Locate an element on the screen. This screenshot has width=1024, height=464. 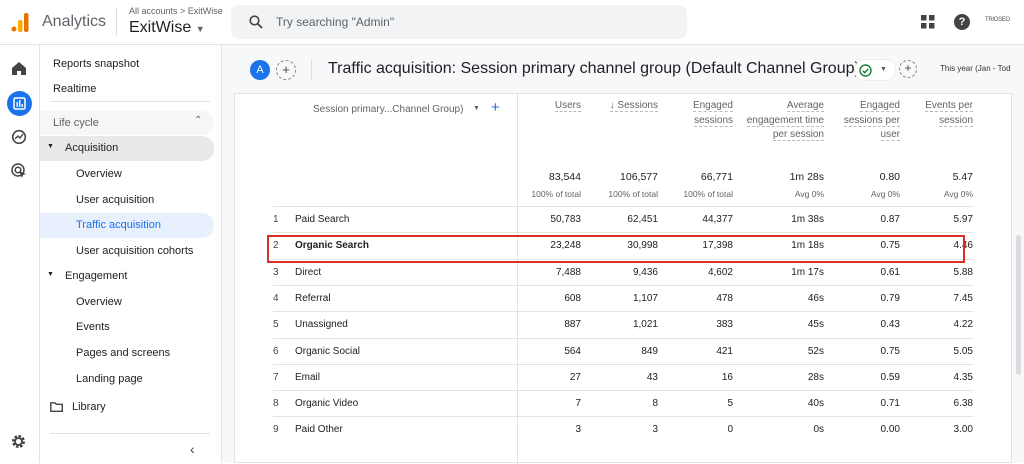
table-row: 9 Paid Other 3 3 0 0s 0.00 3.00 is located at coordinates (623, 429).